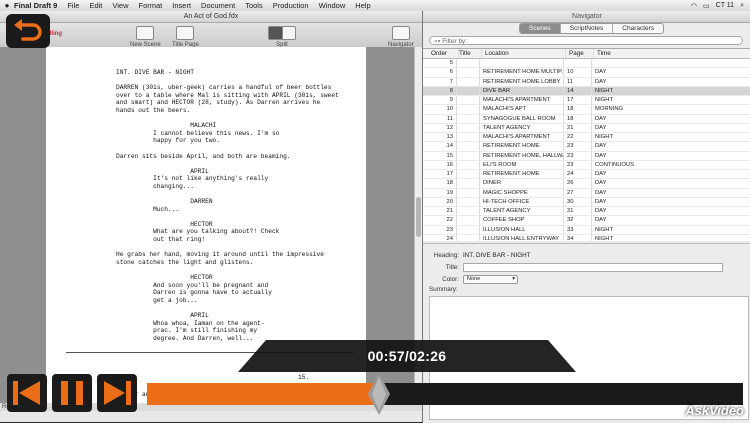 Image resolution: width=750 pixels, height=423 pixels. I want to click on progress-knob, so click(379, 394).